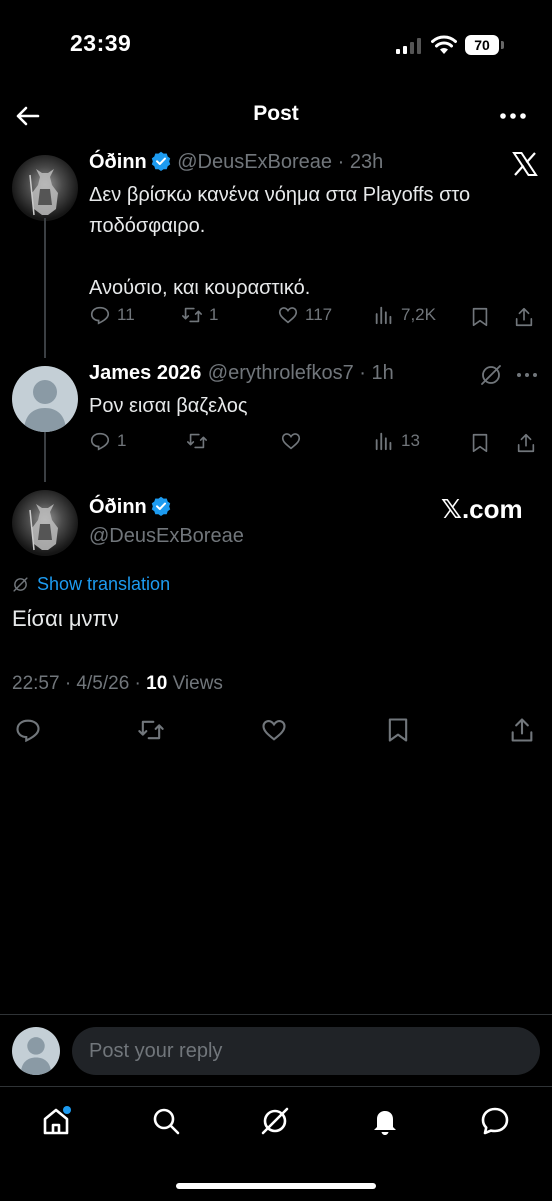  I want to click on notifications-icon, so click(385, 1121).